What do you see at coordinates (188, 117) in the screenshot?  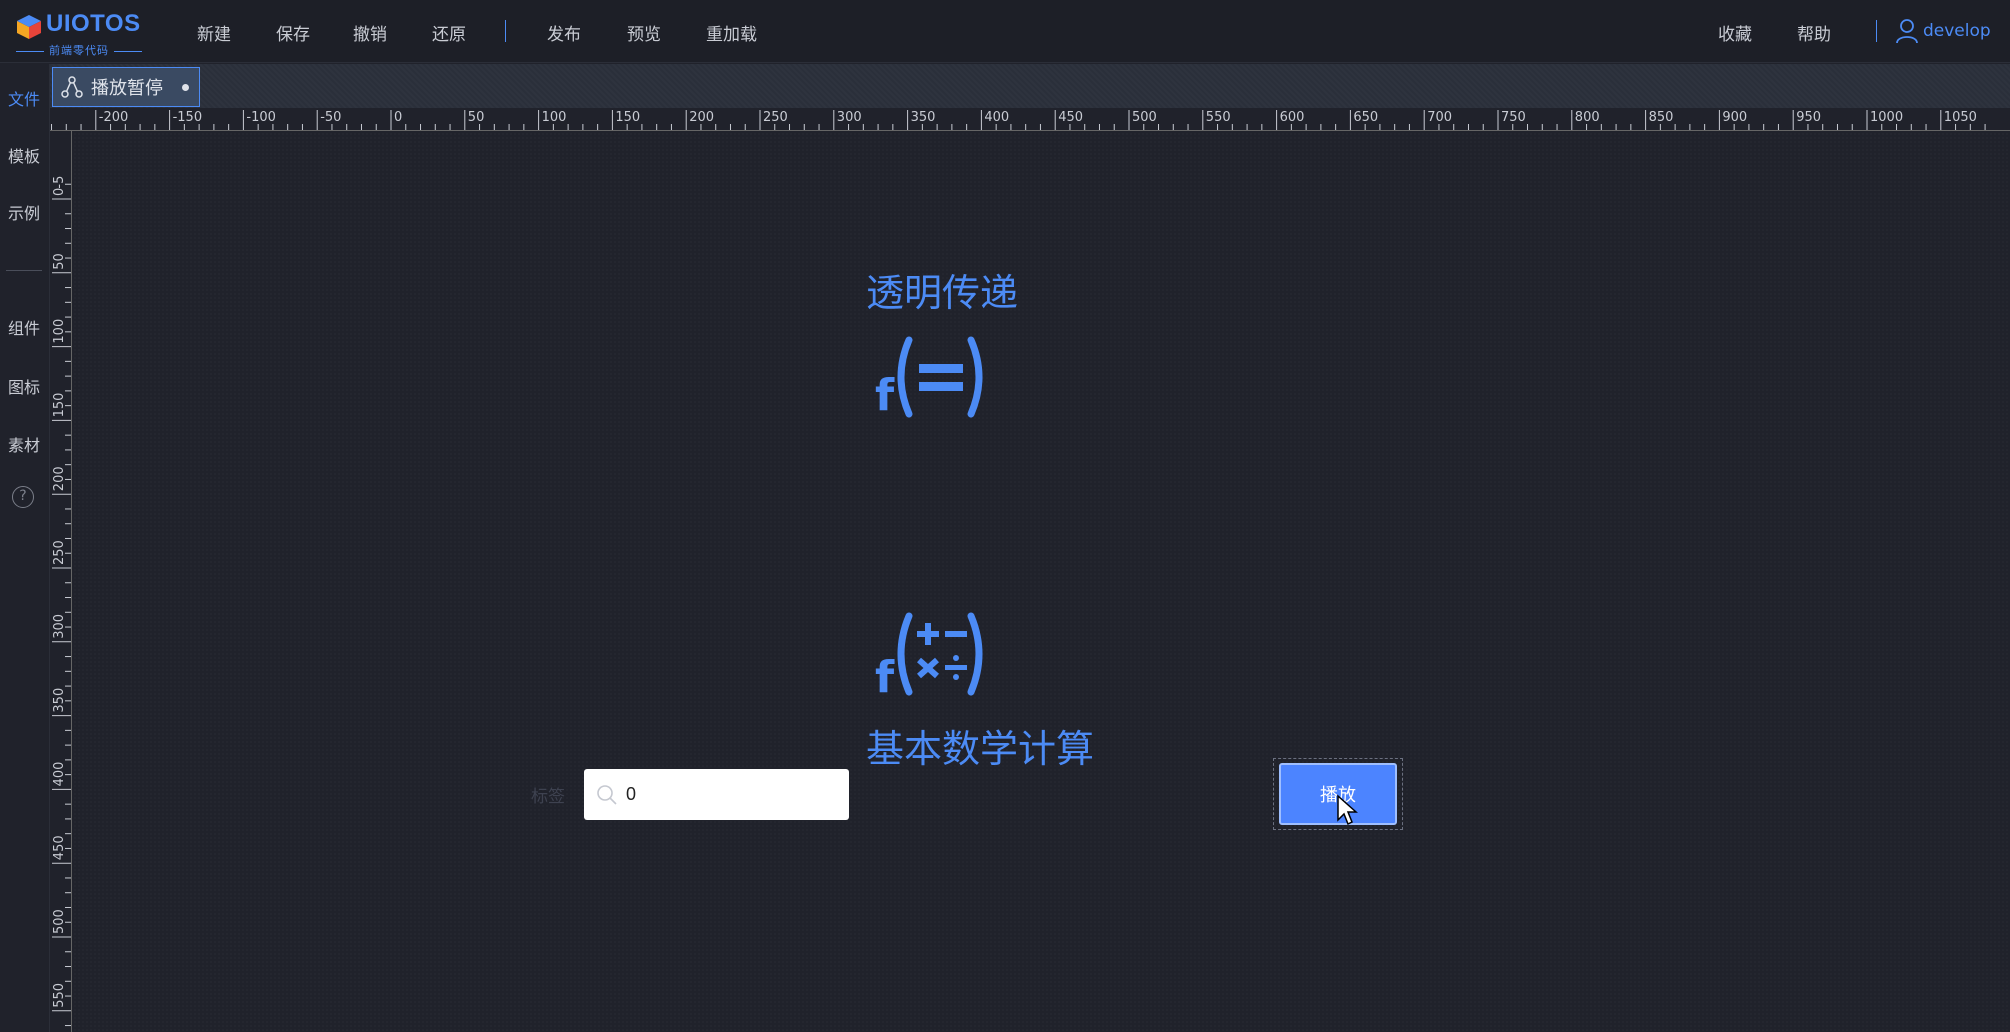 I see `ruler-label: -150` at bounding box center [188, 117].